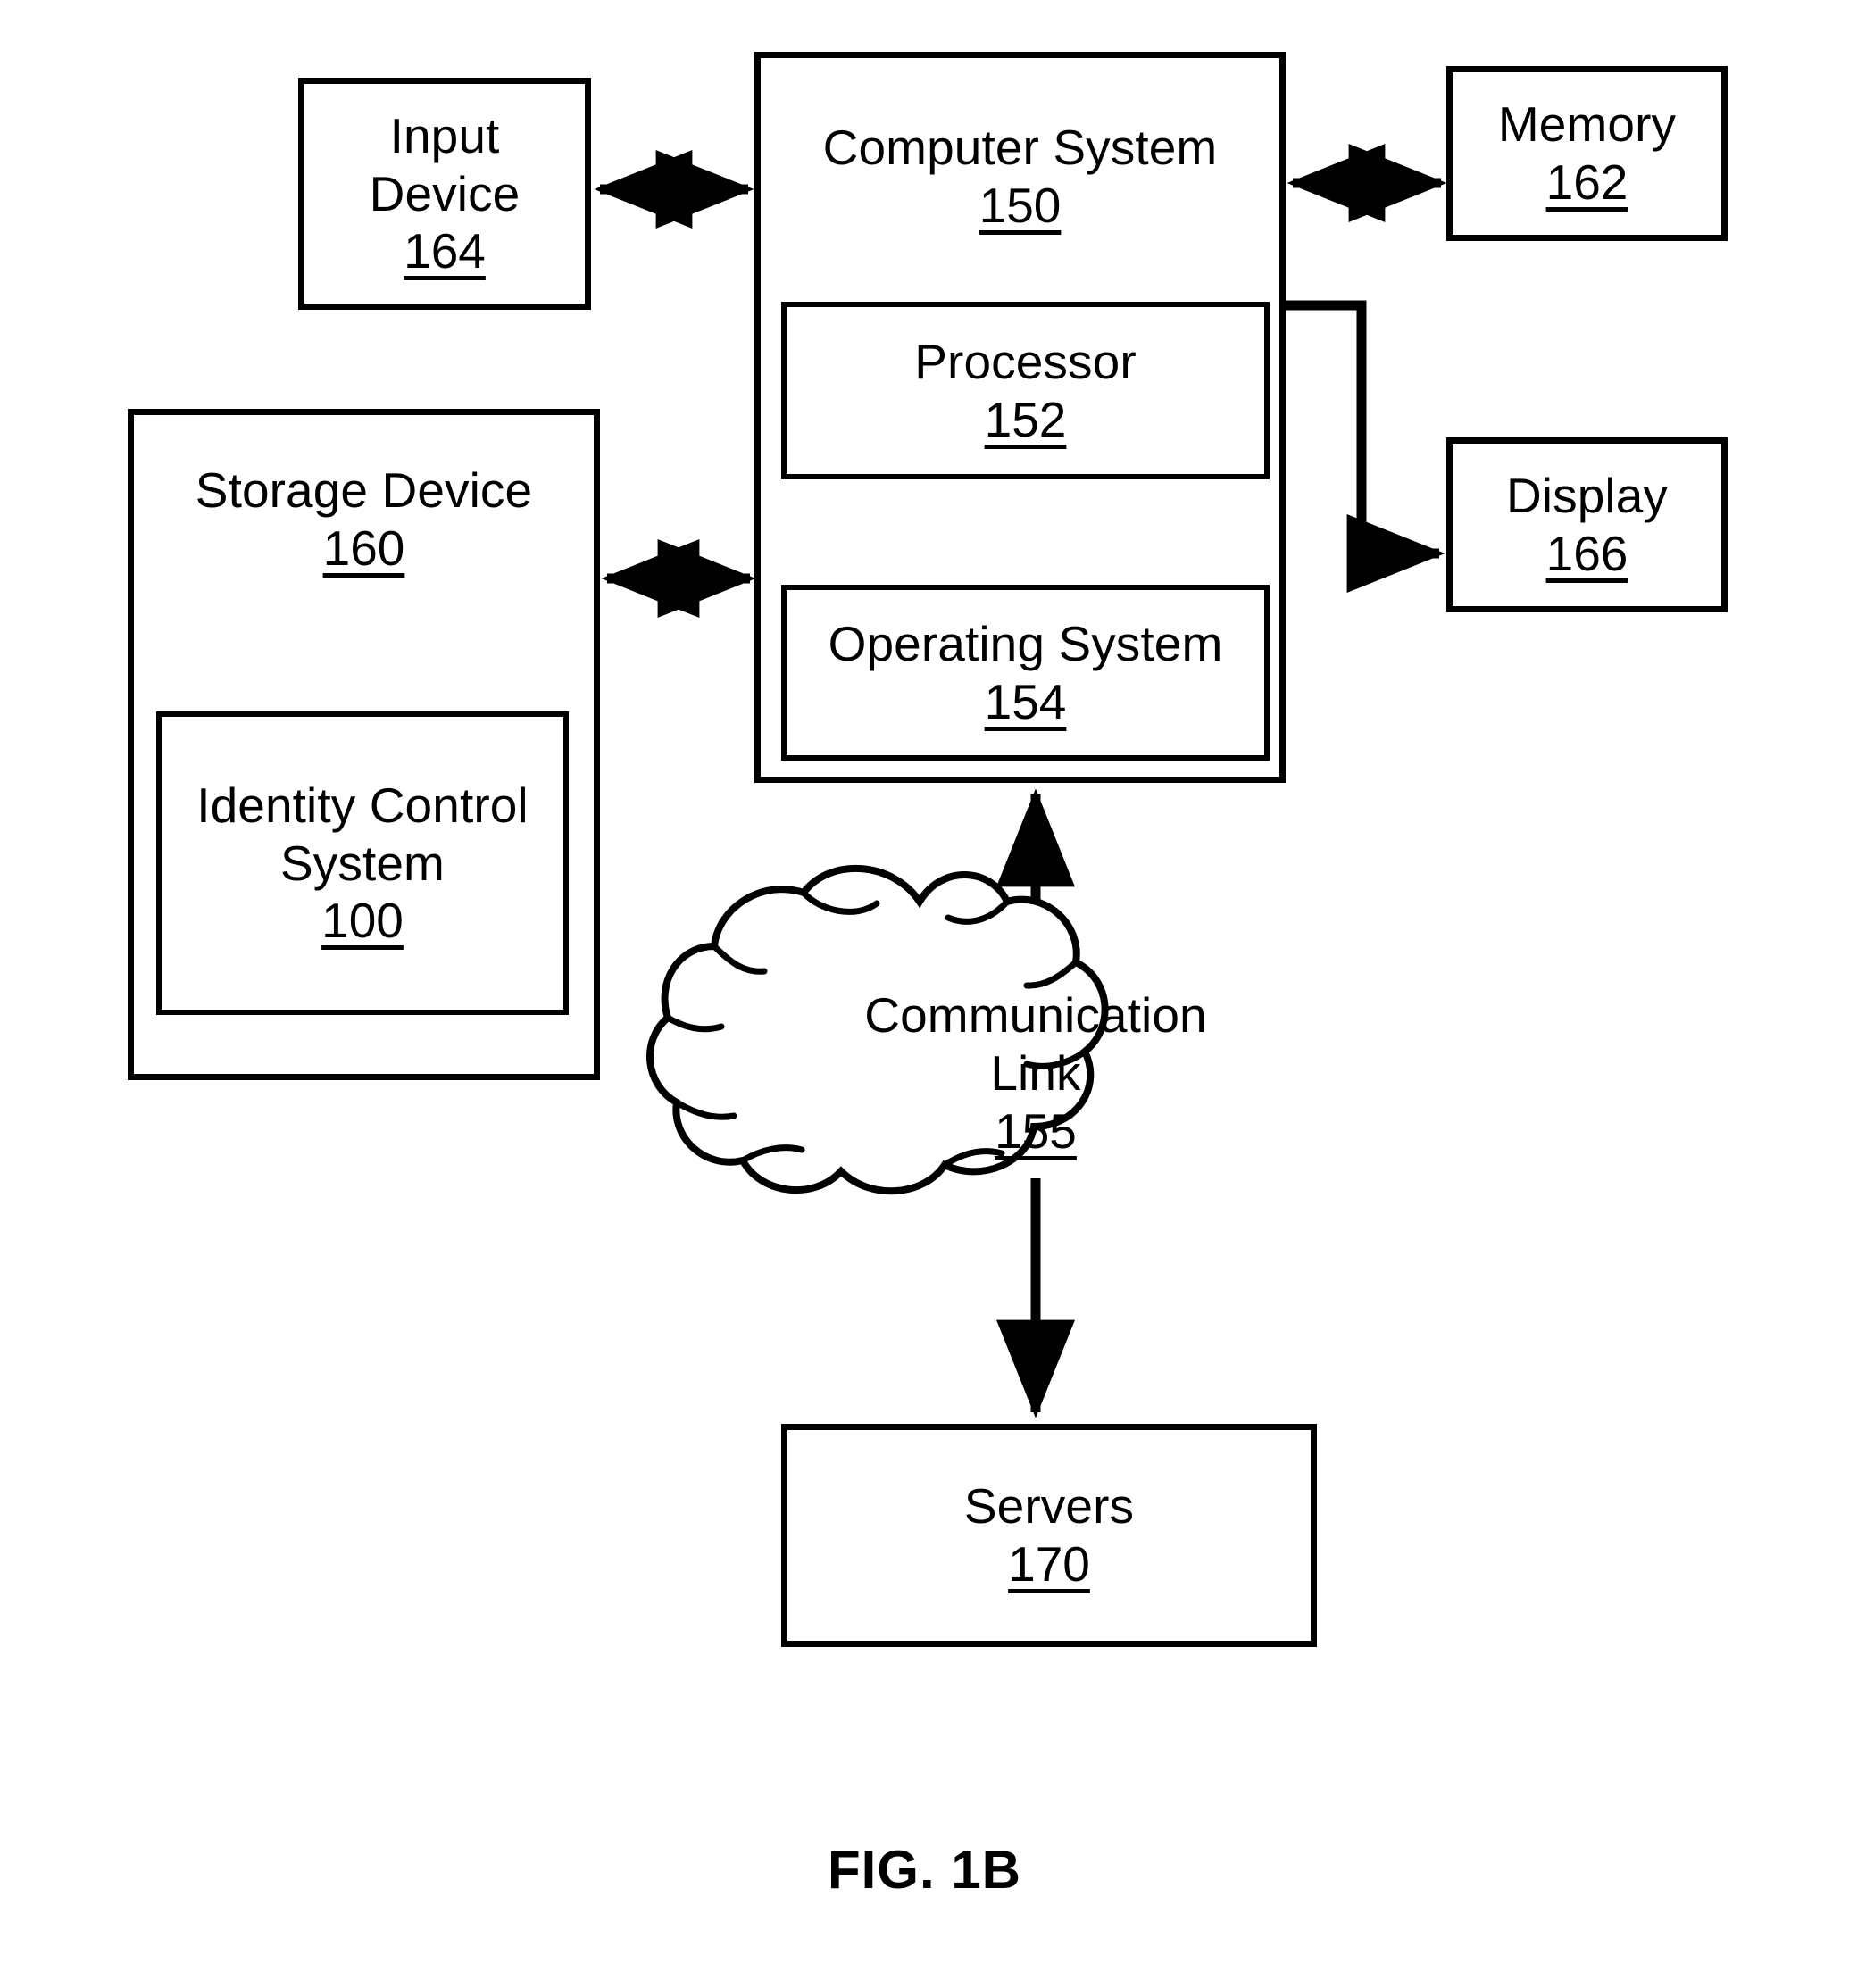 Image resolution: width=1849 pixels, height=1988 pixels. I want to click on node-input-device-ref: 164, so click(445, 251).